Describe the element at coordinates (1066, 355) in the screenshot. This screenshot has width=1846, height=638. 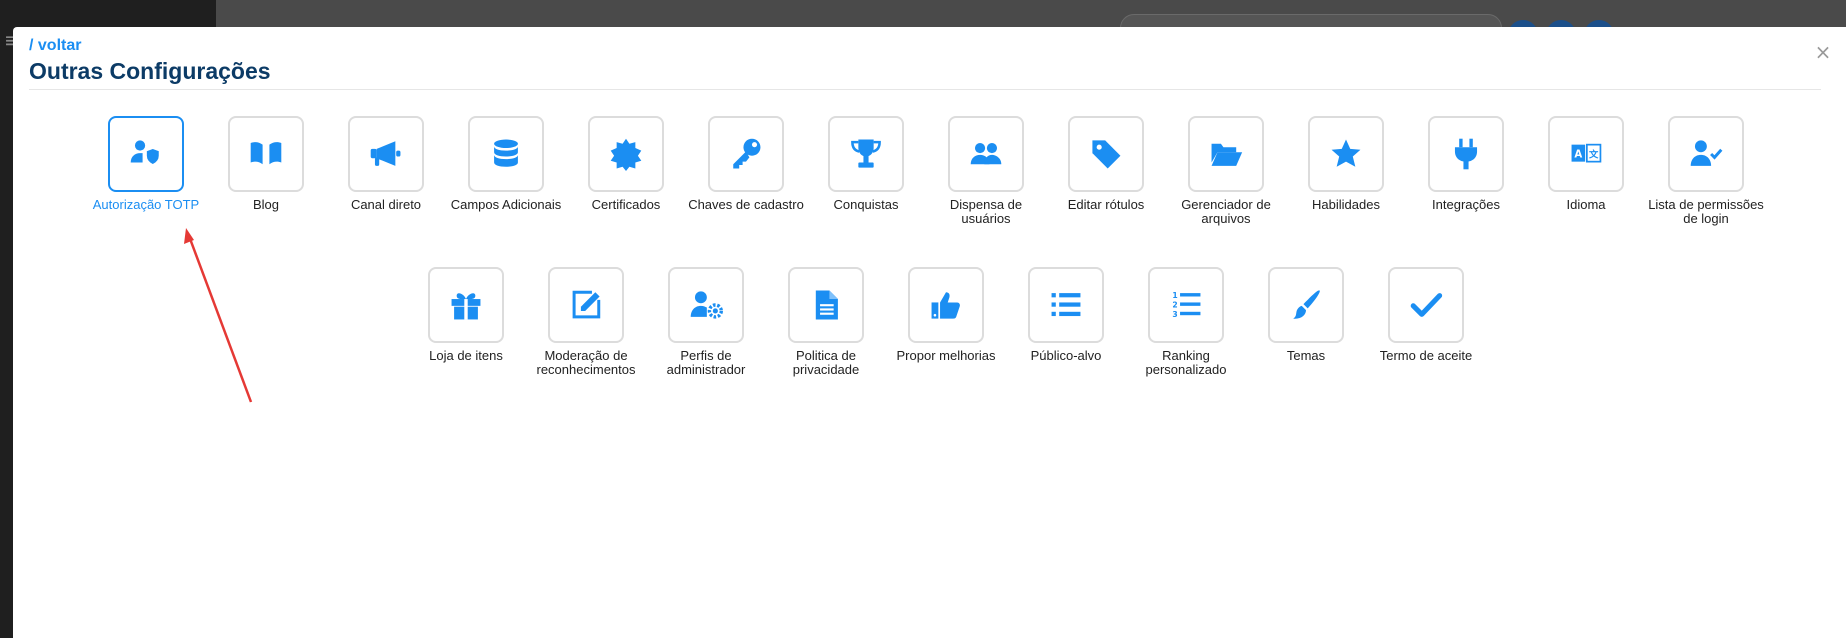
I see `settings-tile-label: Público-alvo` at that location.